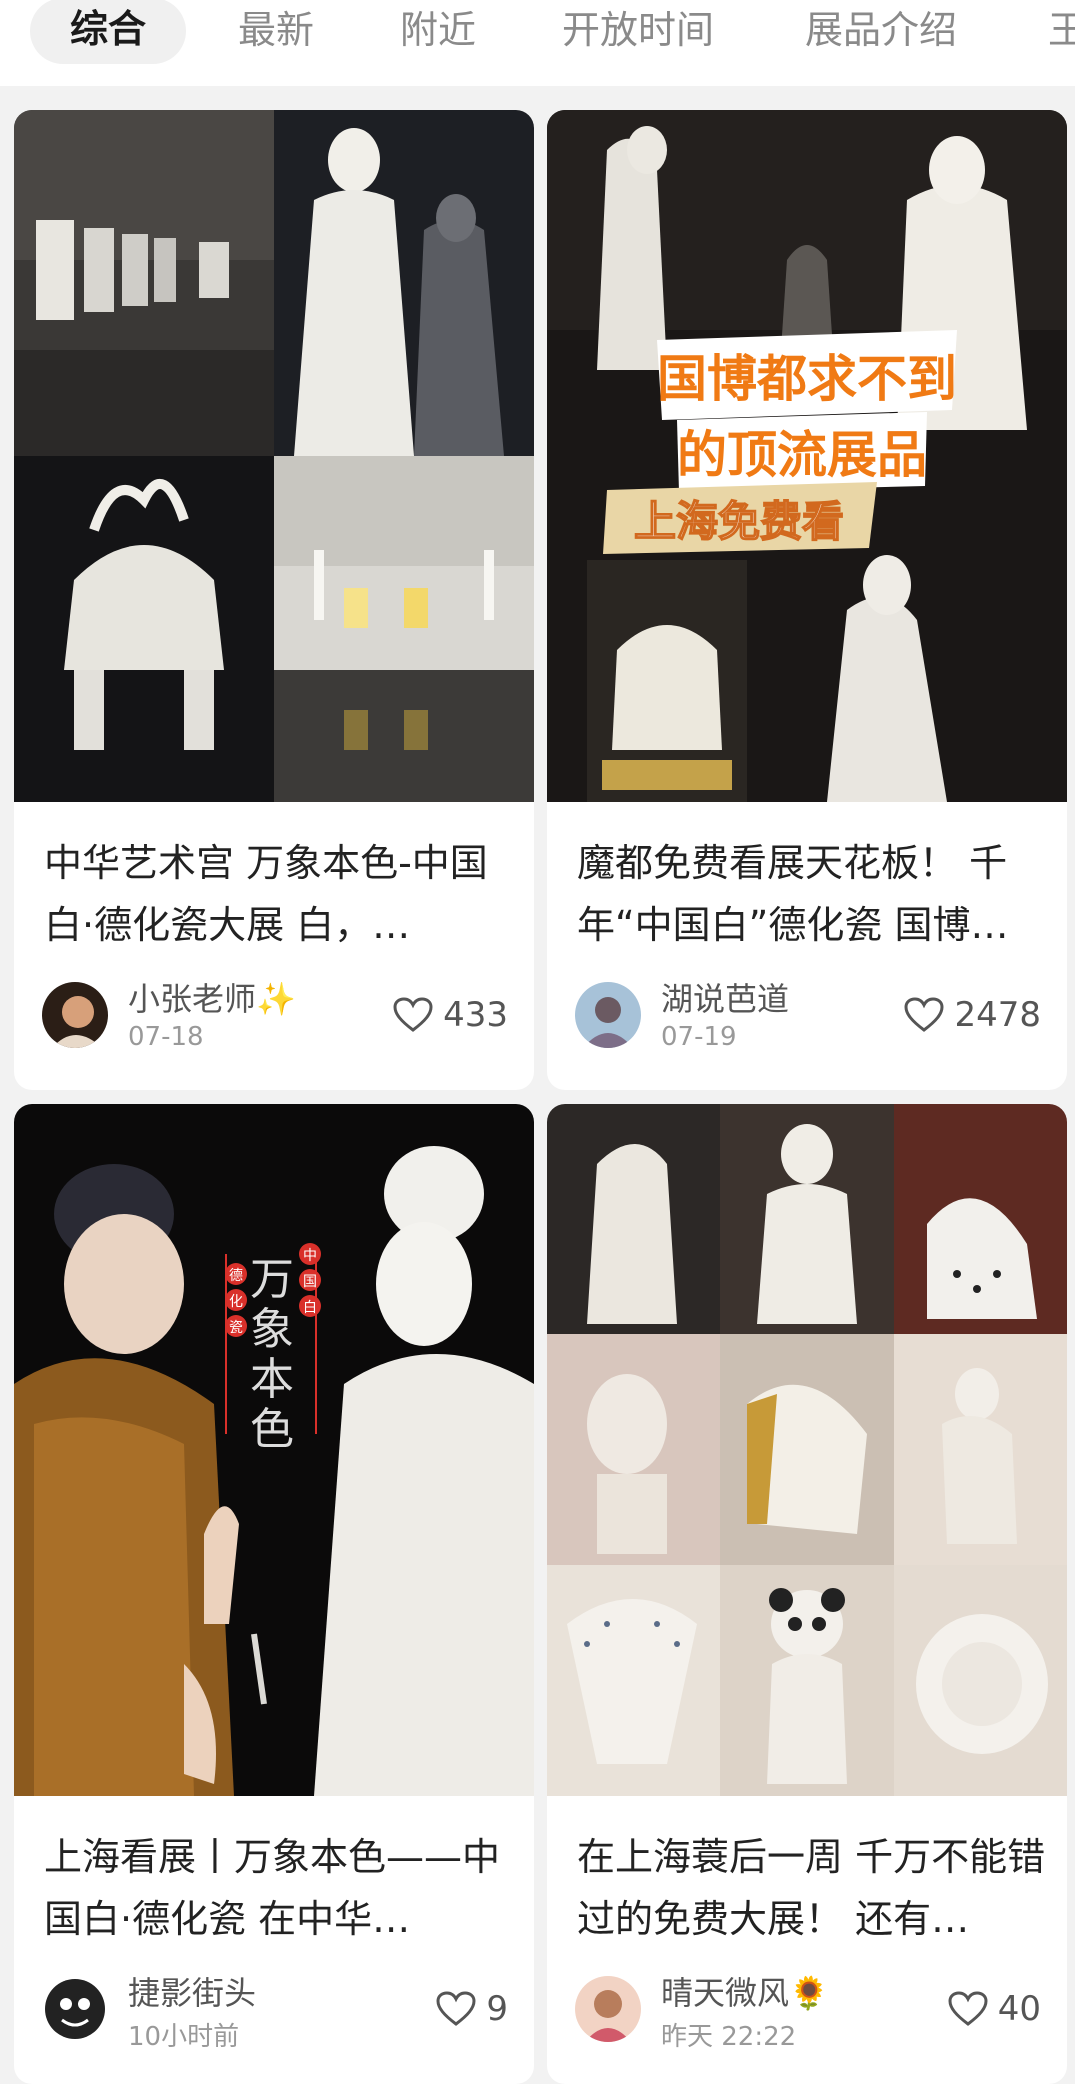 This screenshot has width=1075, height=2084. What do you see at coordinates (807, 379) in the screenshot?
I see `overlay-text: 国博都求不到` at bounding box center [807, 379].